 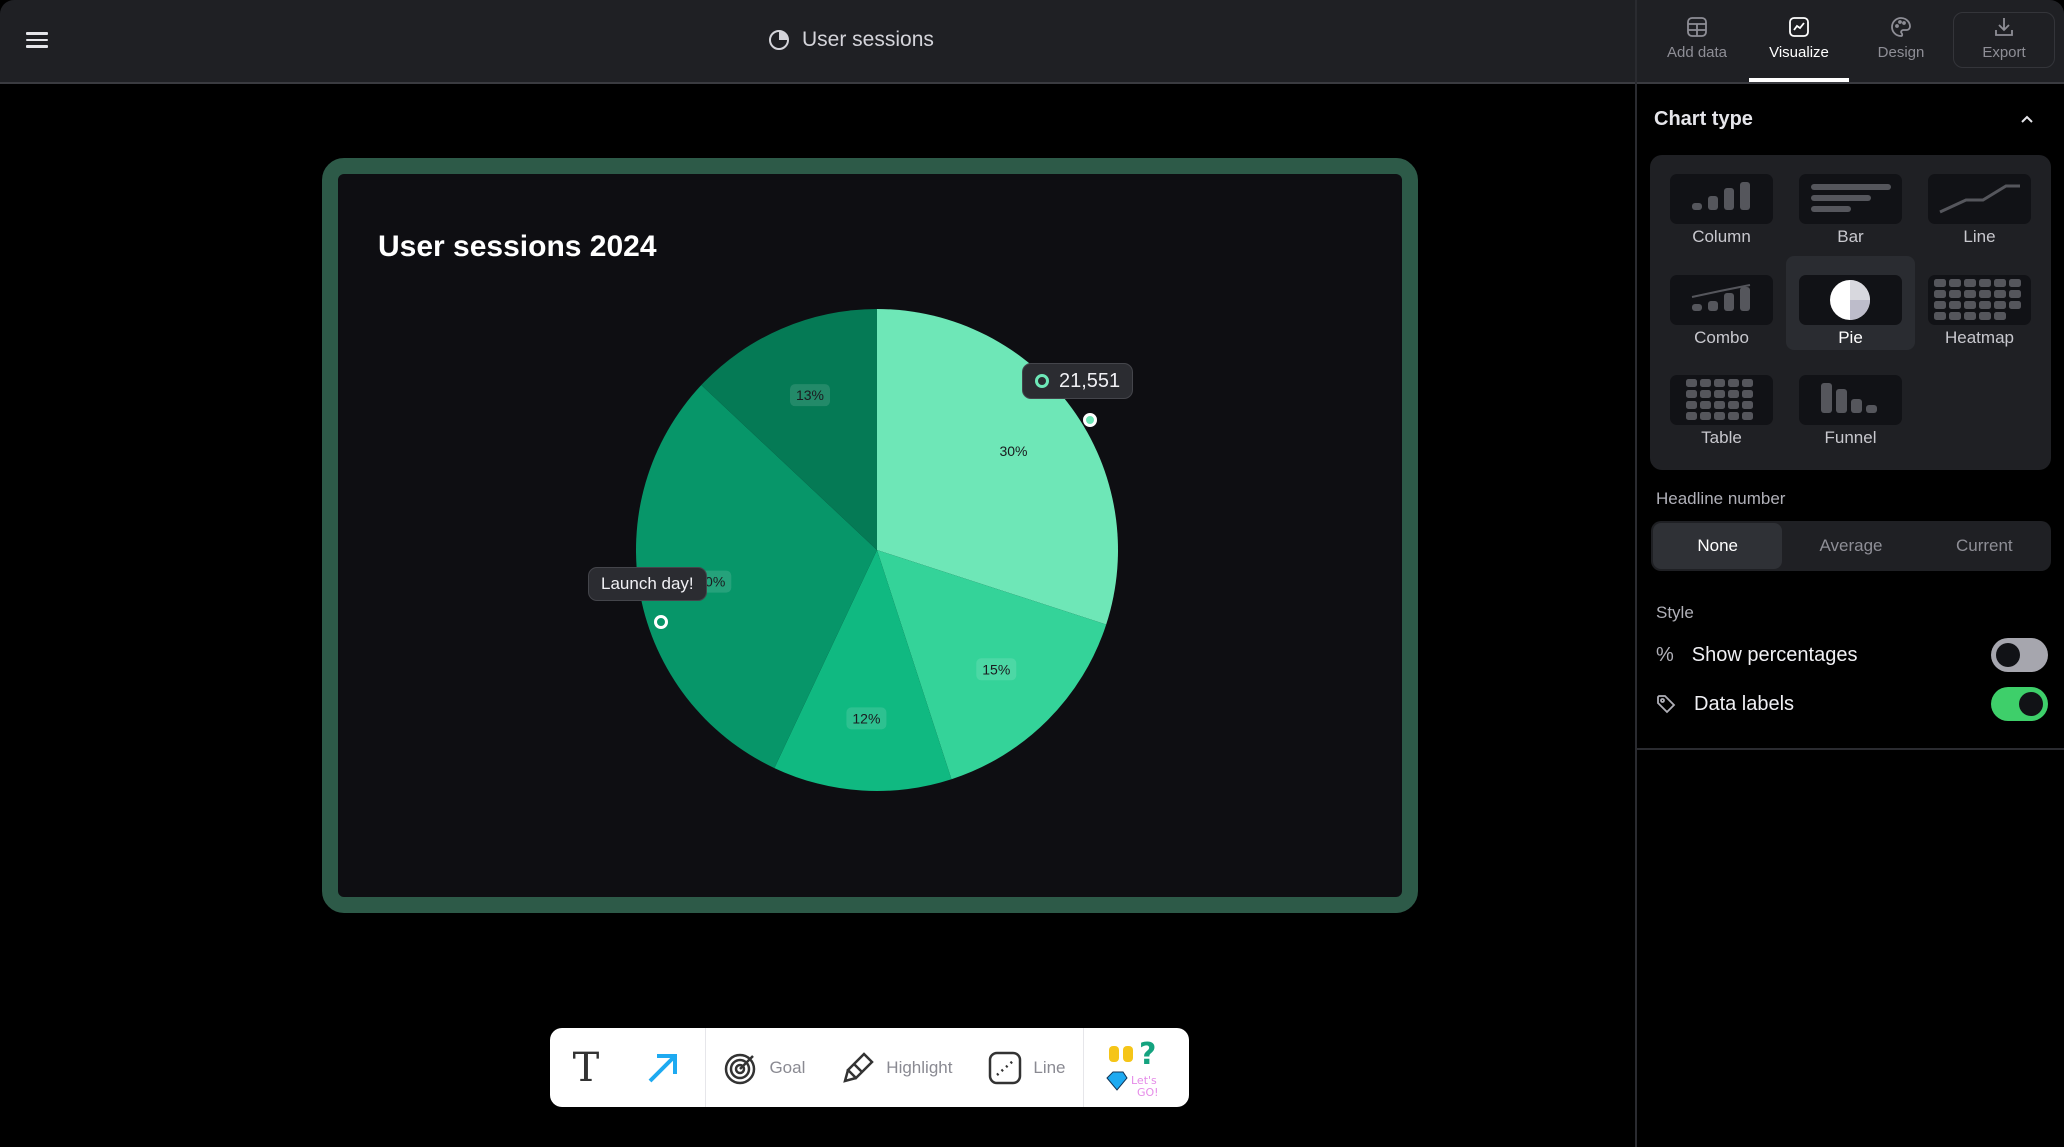 I want to click on hamburger-menu-icon, so click(x=37, y=41).